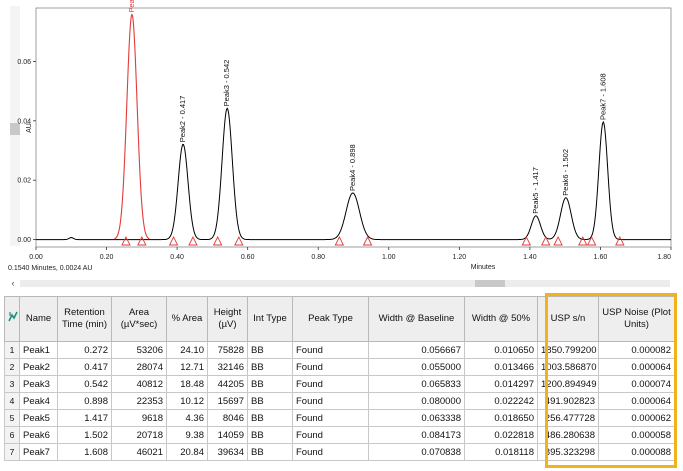  Describe the element at coordinates (139, 384) in the screenshot. I see `cell-area: 40812` at that location.